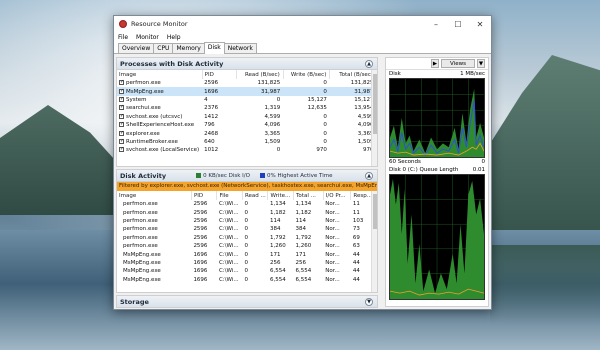 The height and width of the screenshot is (350, 600). What do you see at coordinates (353, 74) in the screenshot?
I see `col-total: Total (B/sec)` at bounding box center [353, 74].